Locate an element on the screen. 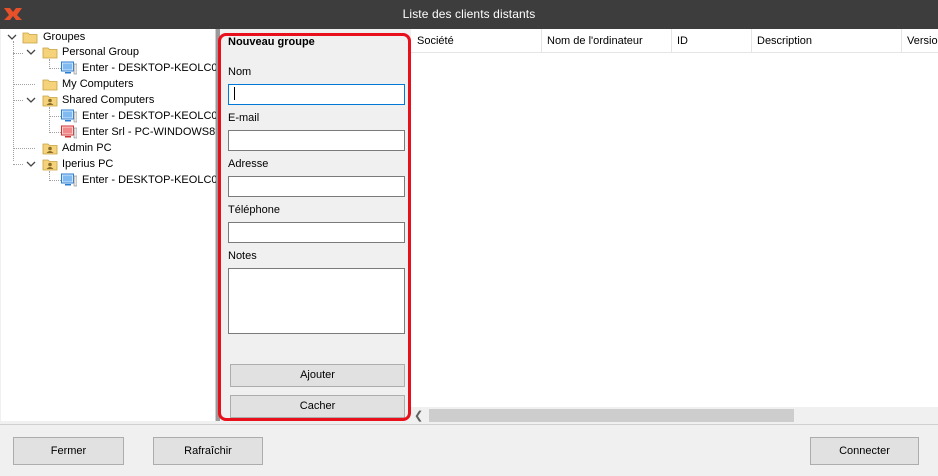 The image size is (938, 476). tree-node-shared-computers: Shared Computers is located at coordinates (108, 100).